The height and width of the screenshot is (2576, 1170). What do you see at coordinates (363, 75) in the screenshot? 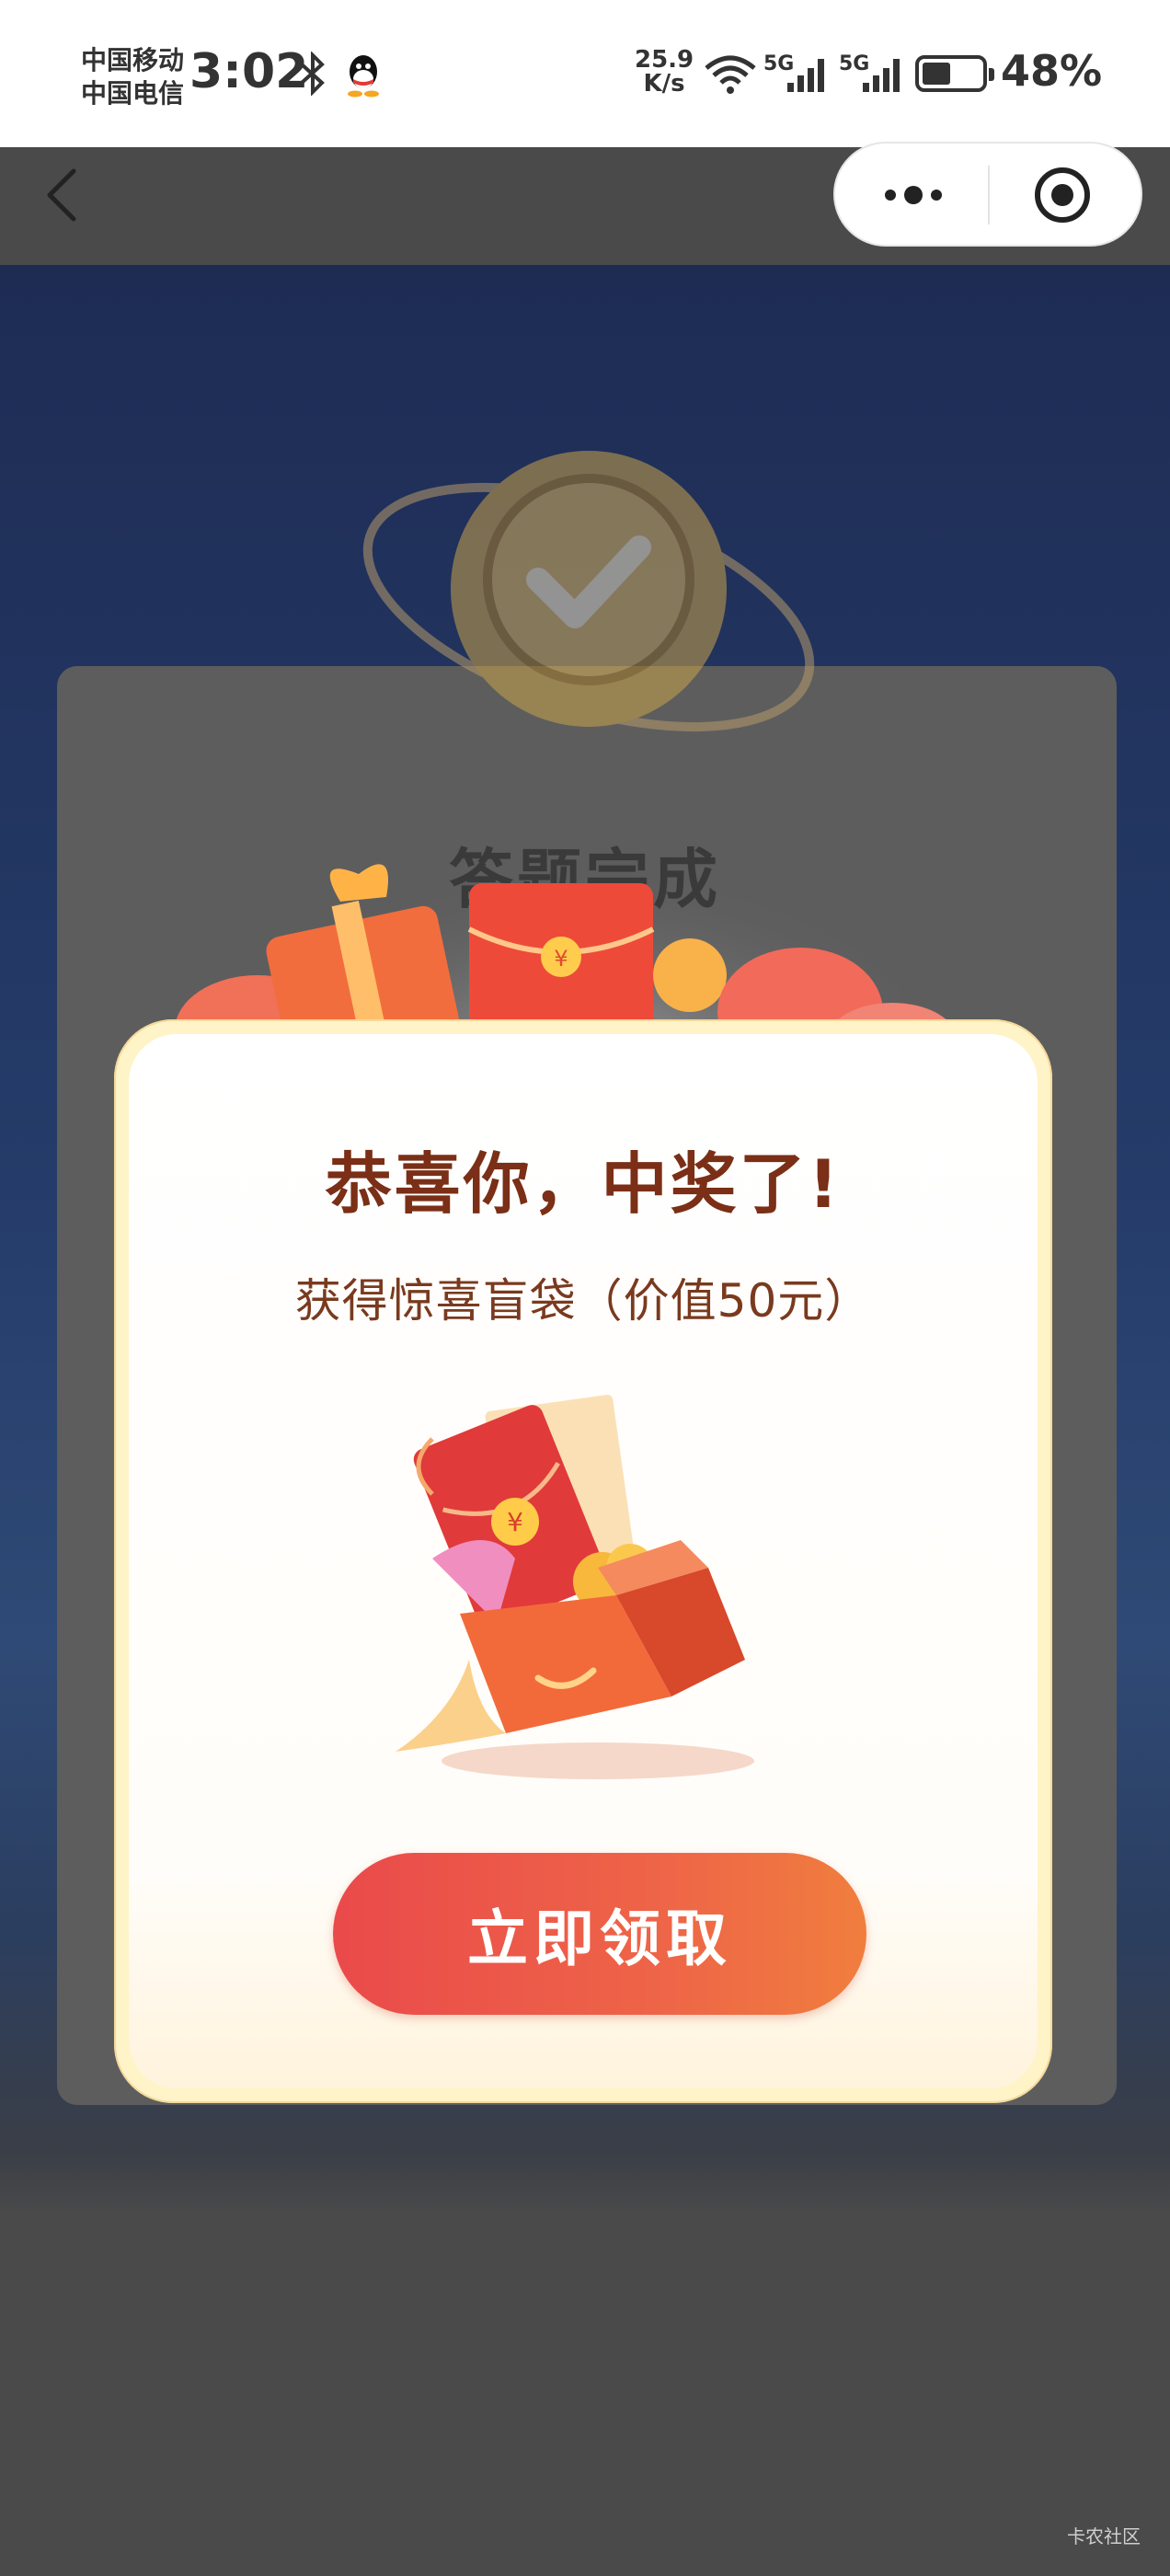
I see `qq-icon` at bounding box center [363, 75].